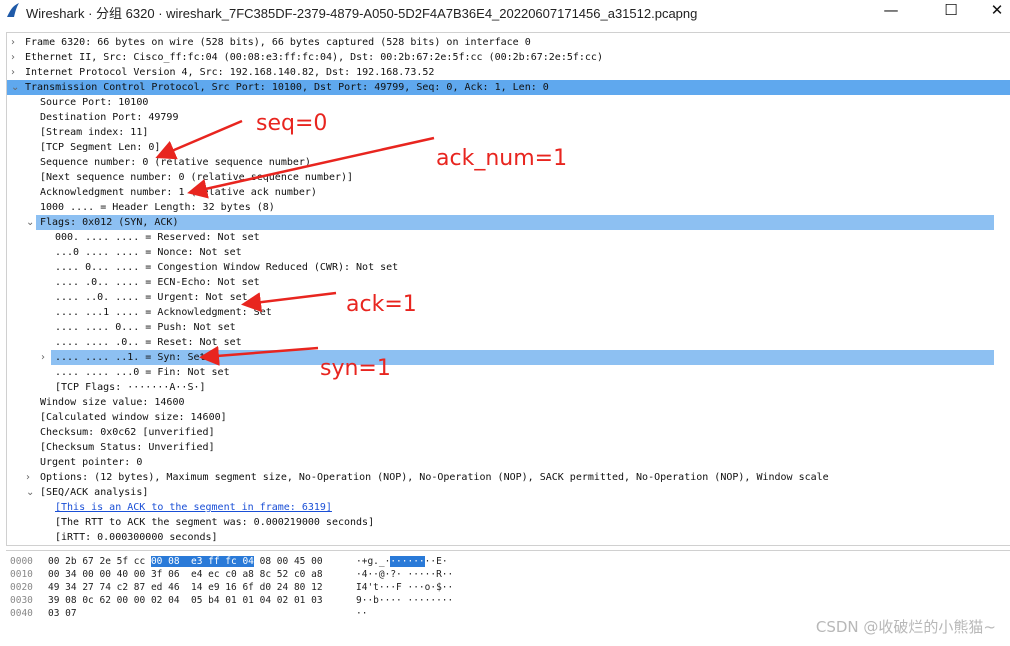 The image size is (1010, 646). Describe the element at coordinates (407, 561) in the screenshot. I see `ascii-bytes-selected: ······` at that location.